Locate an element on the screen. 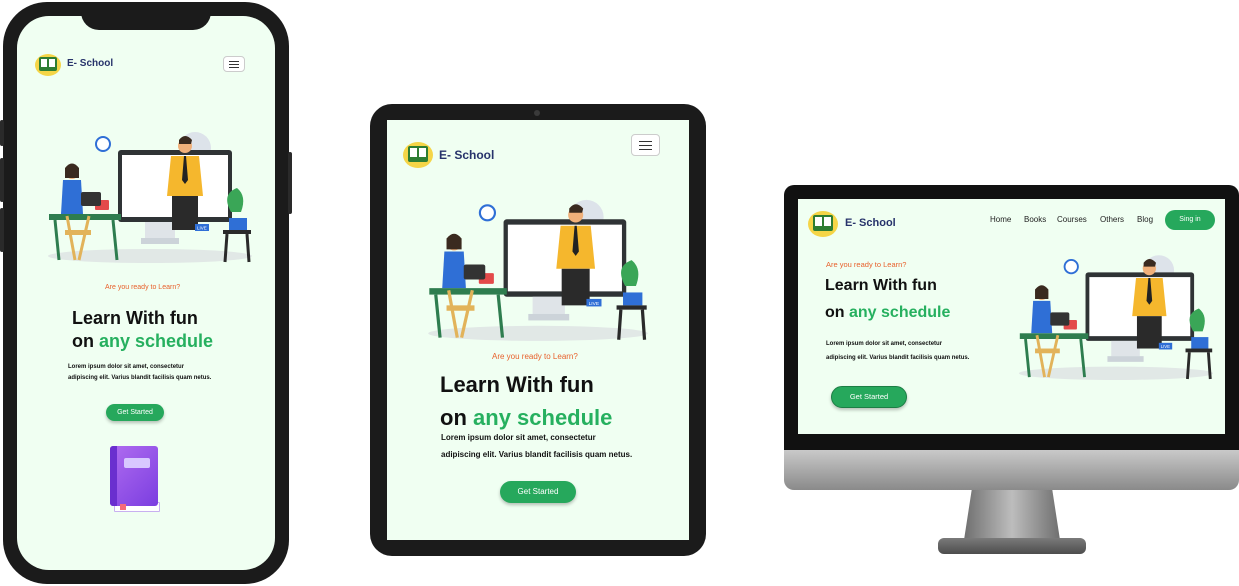  nav-others: Others is located at coordinates (1112, 219).